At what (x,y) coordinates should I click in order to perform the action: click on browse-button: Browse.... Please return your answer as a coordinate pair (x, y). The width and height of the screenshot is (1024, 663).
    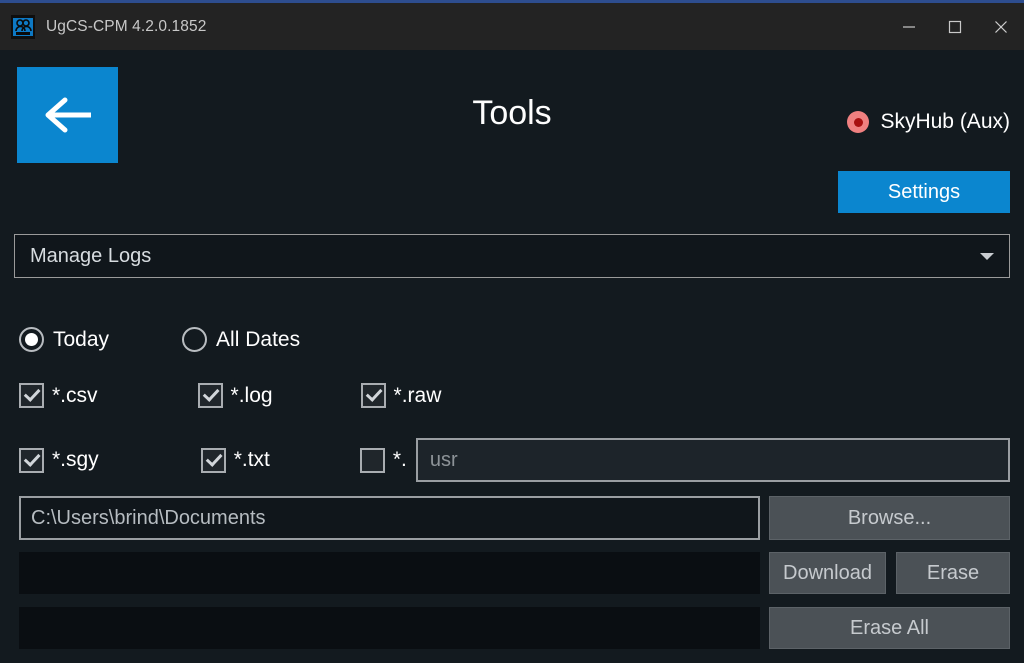
    Looking at the image, I should click on (889, 518).